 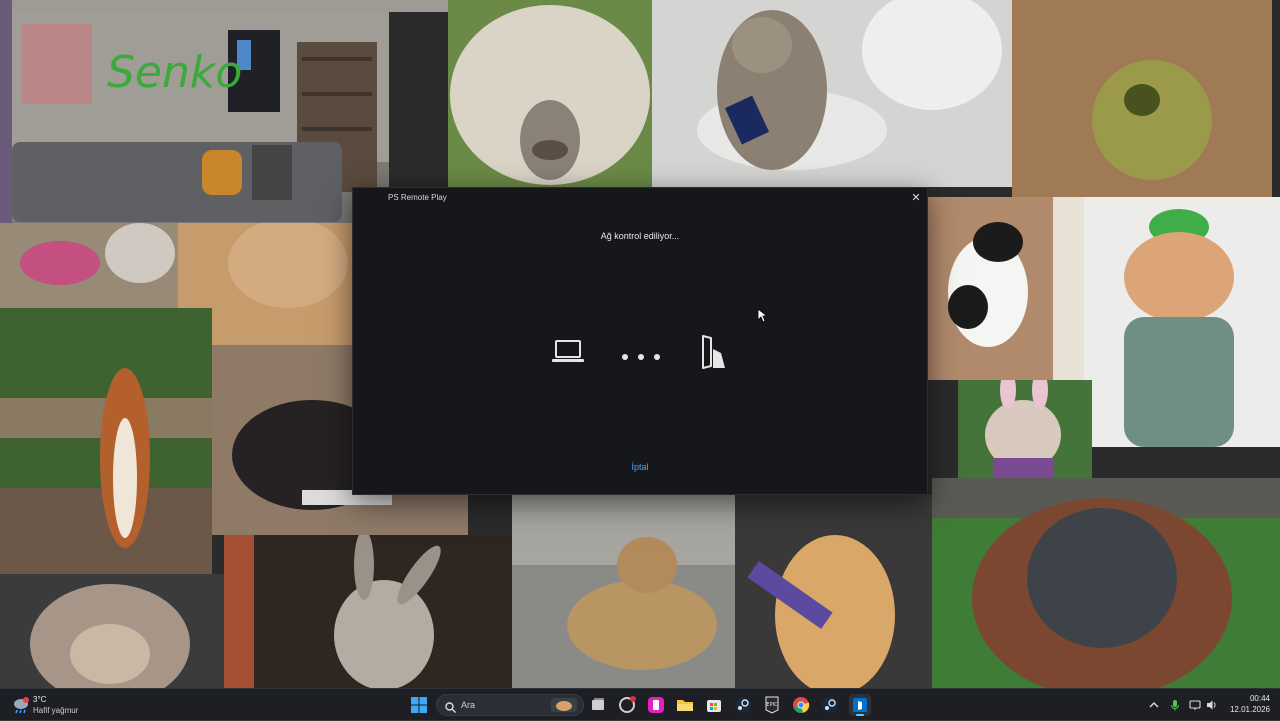 I want to click on clock-date: 12.01.2026, so click(x=1249, y=709).